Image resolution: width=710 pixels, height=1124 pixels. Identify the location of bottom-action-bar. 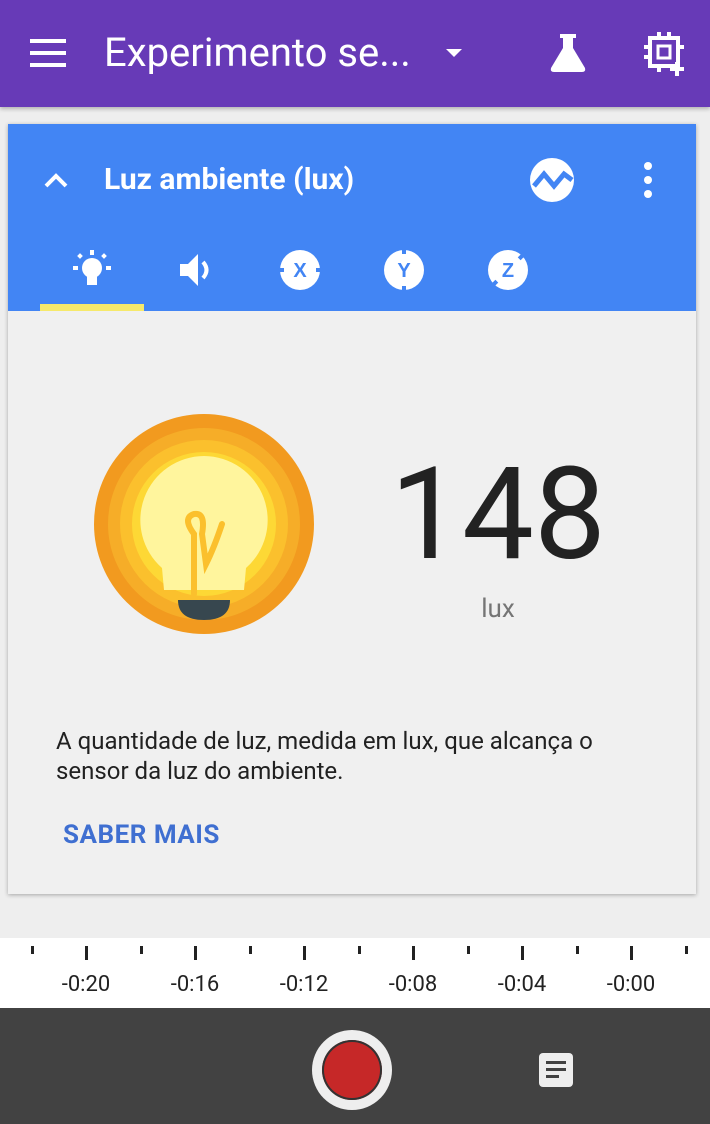
(355, 1066).